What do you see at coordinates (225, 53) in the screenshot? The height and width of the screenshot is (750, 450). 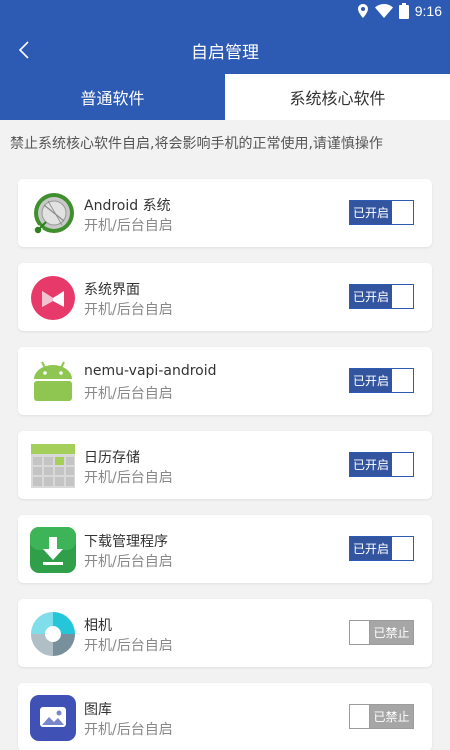 I see `page-title: 自启管理` at bounding box center [225, 53].